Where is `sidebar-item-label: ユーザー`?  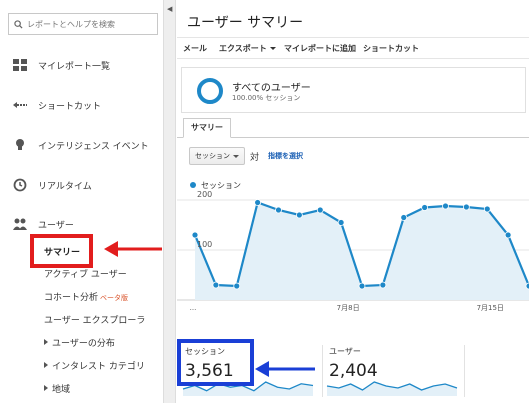
sidebar-item-label: ユーザー is located at coordinates (56, 225).